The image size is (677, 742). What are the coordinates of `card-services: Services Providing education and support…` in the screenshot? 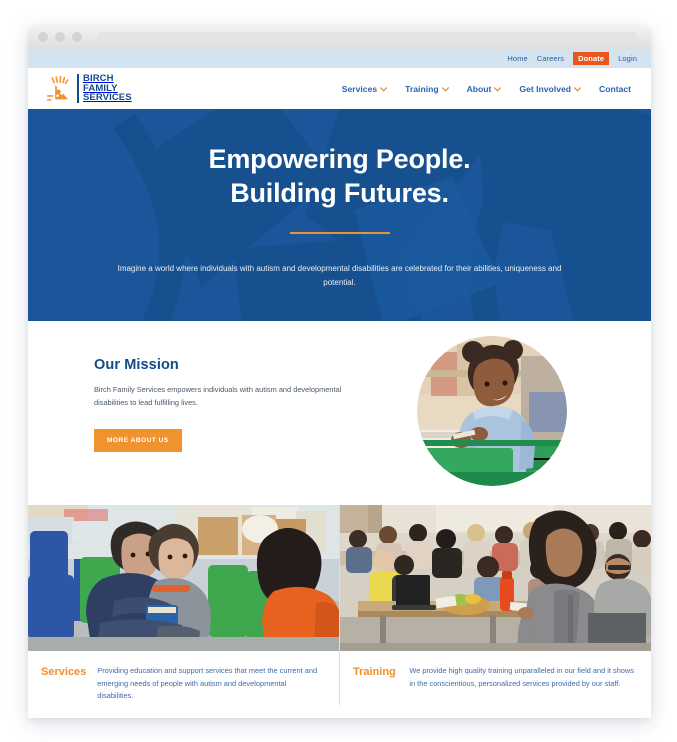 It's located at (183, 605).